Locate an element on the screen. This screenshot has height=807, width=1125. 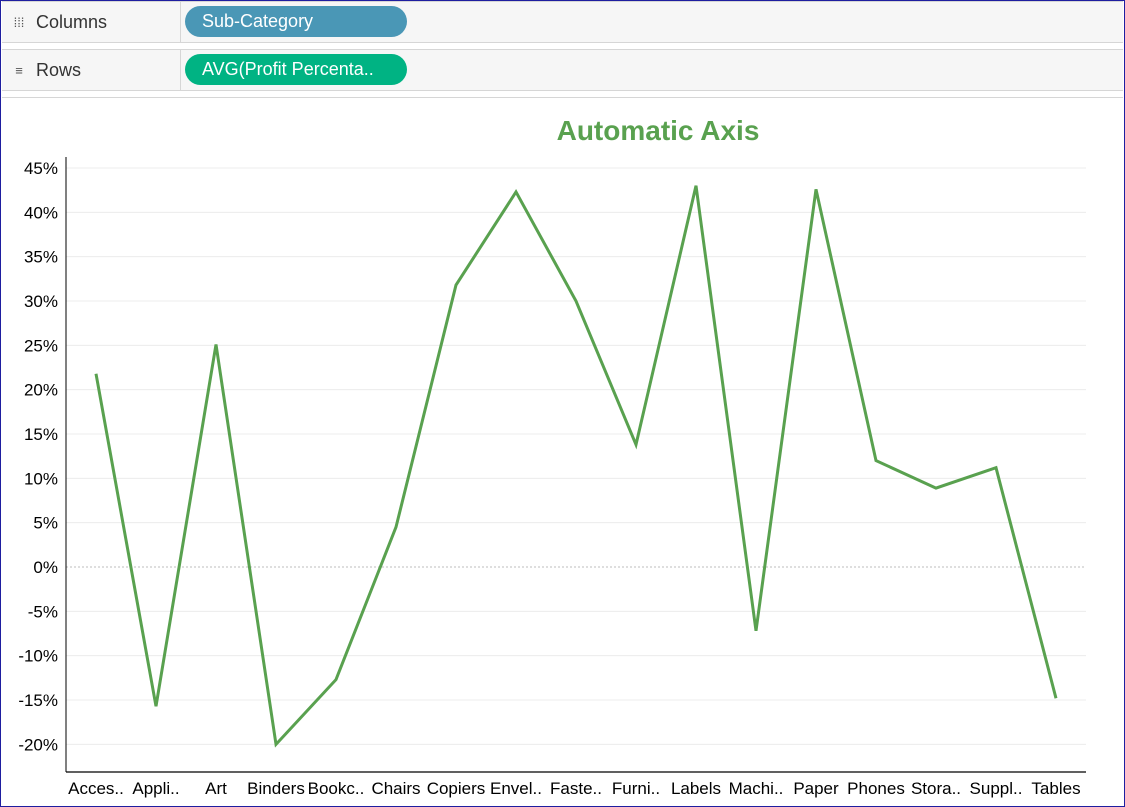
x-tick-label: Machi.. is located at coordinates (756, 788).